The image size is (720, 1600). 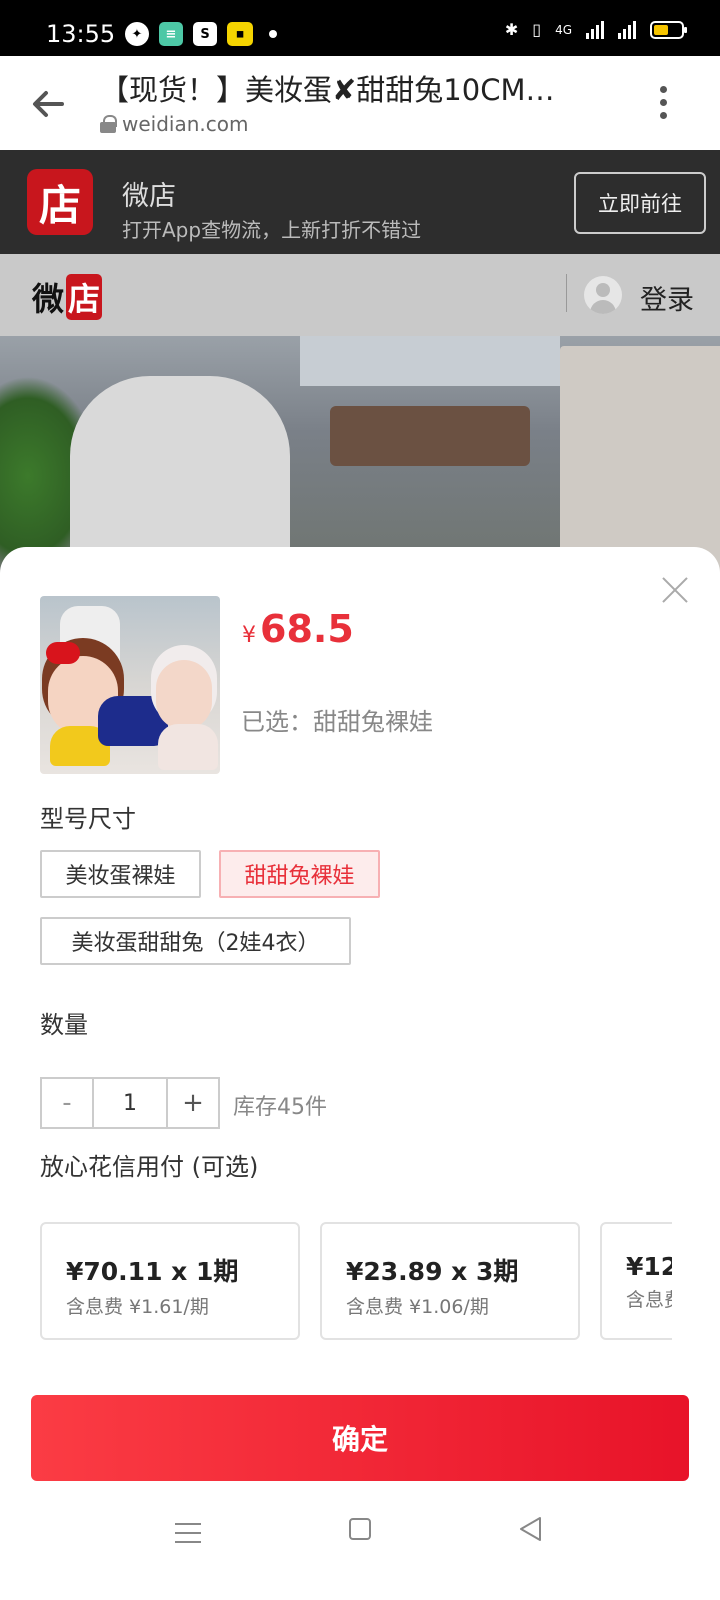 I want to click on plan-fee: 含息费 ¥1.06/期, so click(x=417, y=1307).